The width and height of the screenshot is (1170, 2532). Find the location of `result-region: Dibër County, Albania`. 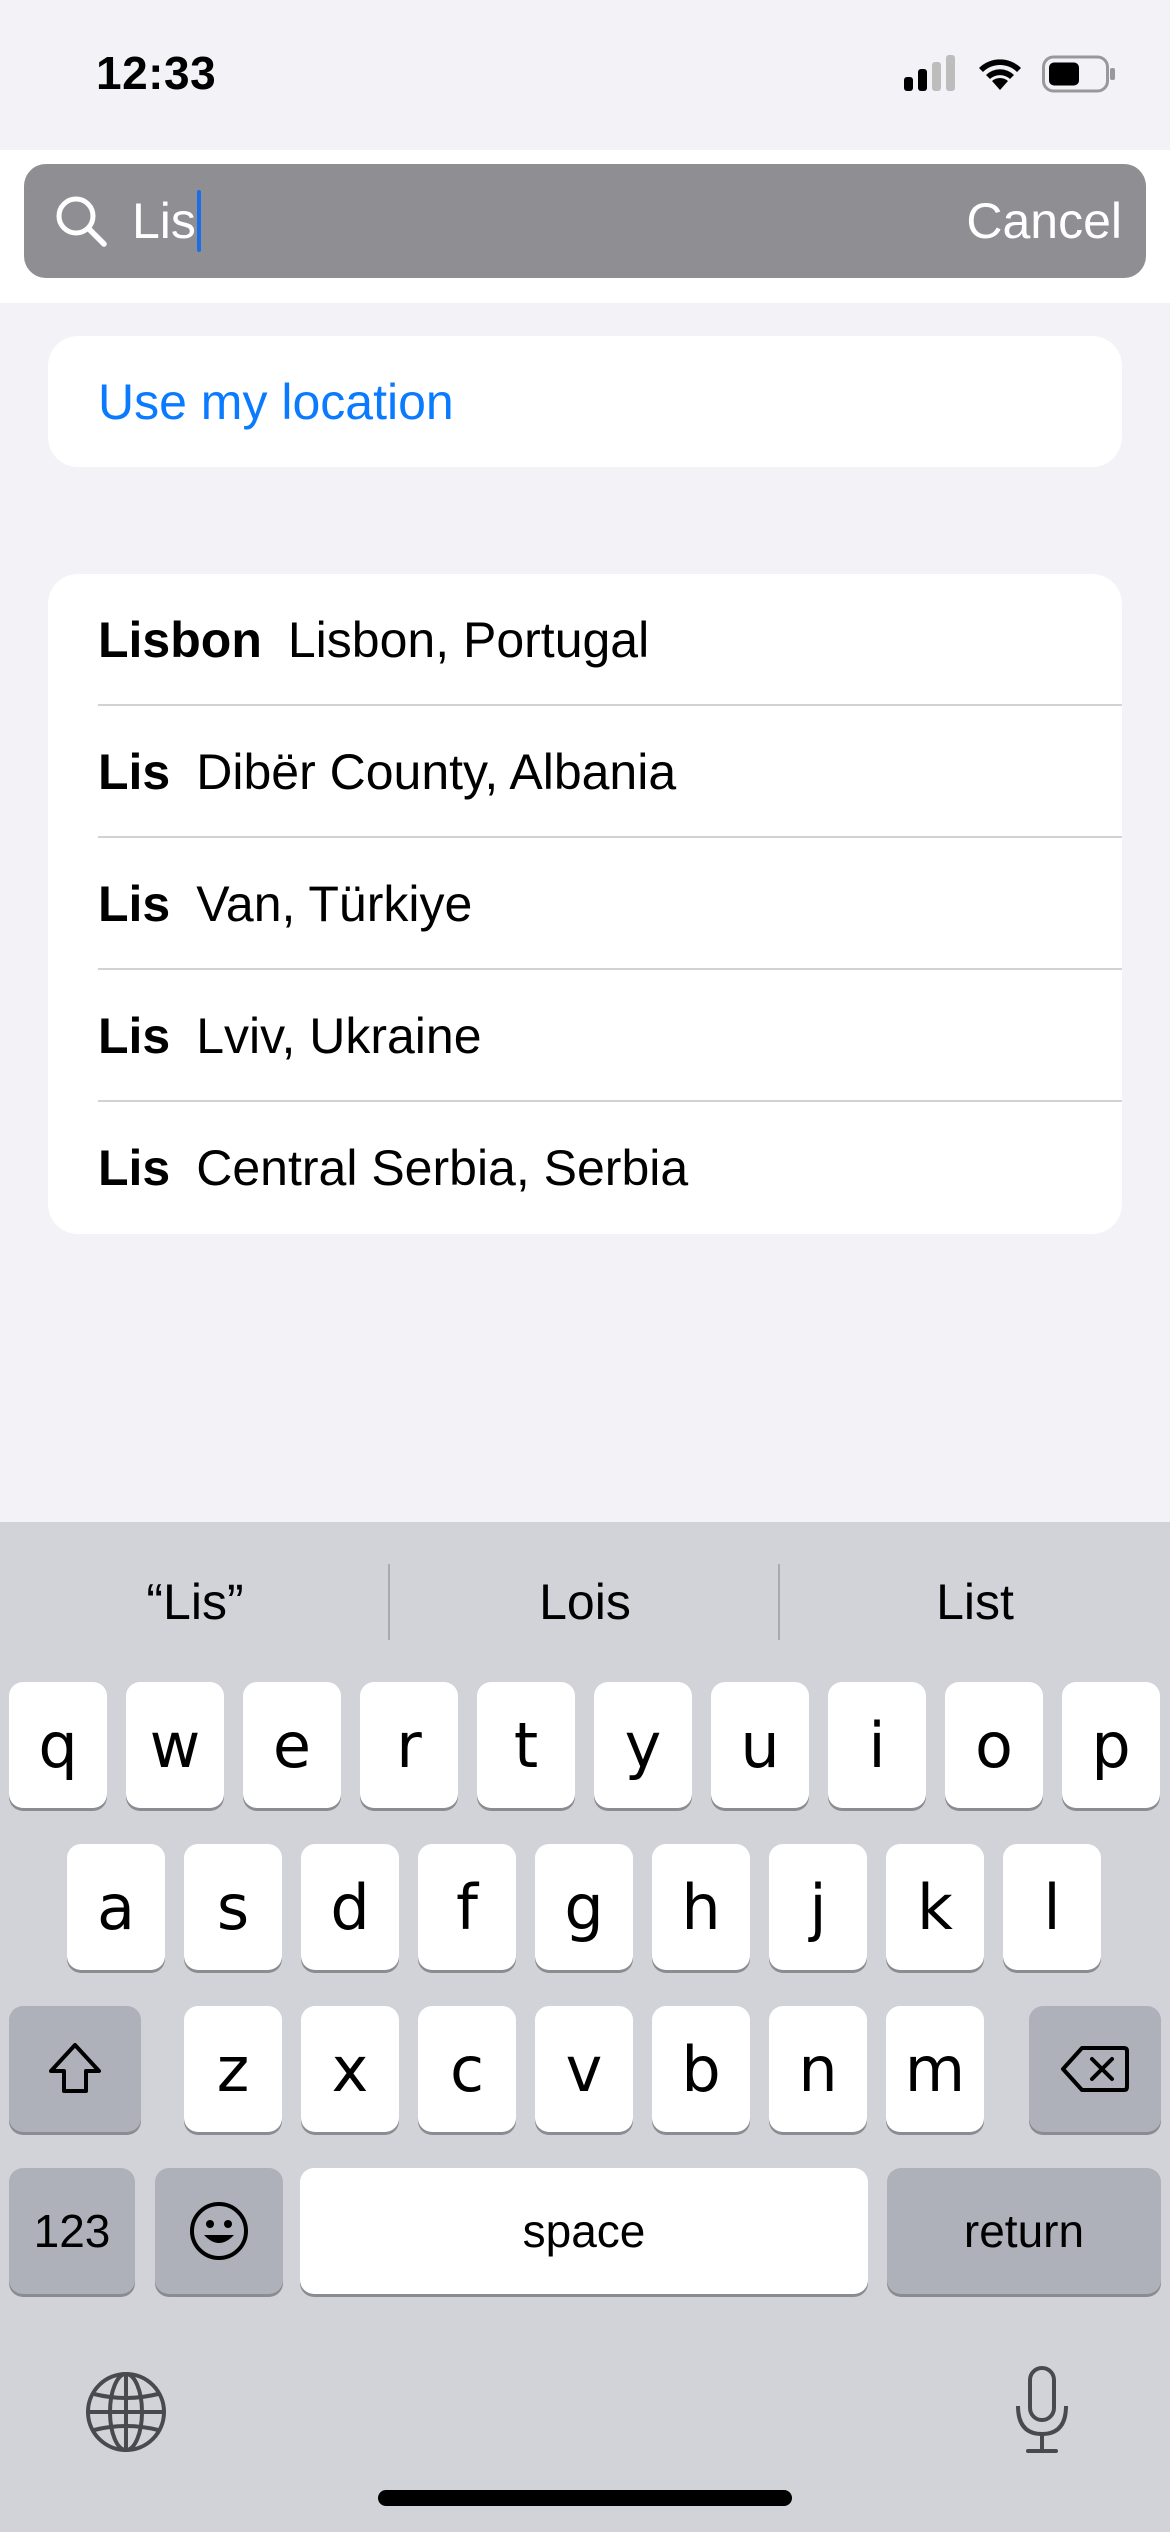

result-region: Dibër County, Albania is located at coordinates (436, 772).